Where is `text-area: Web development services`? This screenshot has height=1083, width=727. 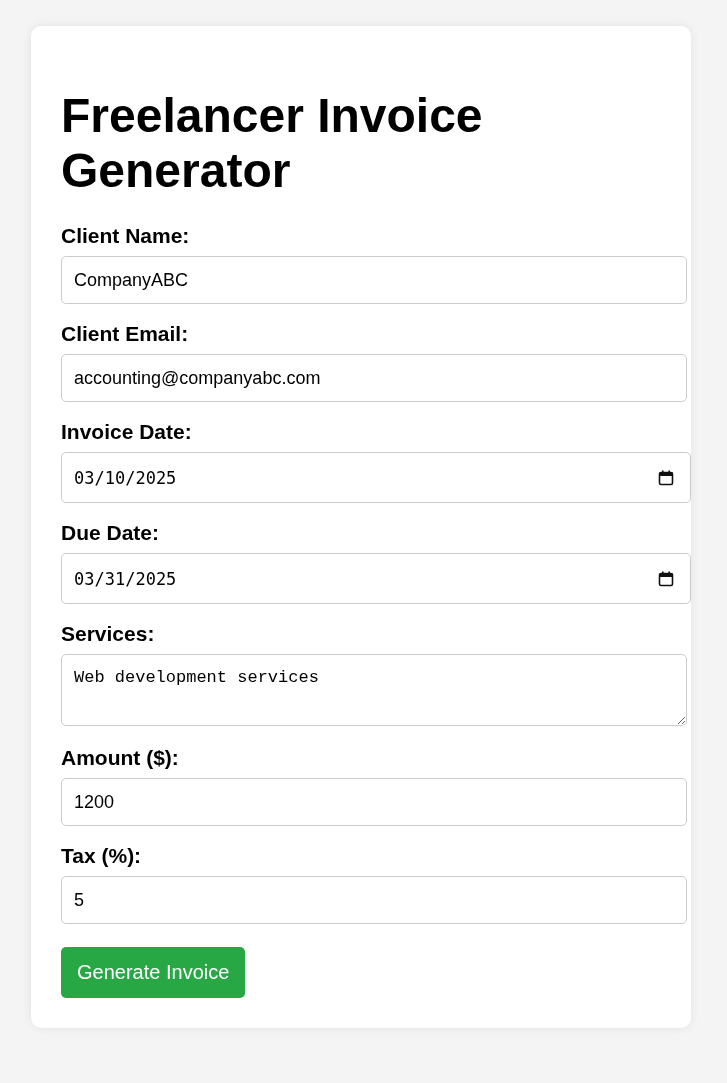
text-area: Web development services is located at coordinates (374, 690).